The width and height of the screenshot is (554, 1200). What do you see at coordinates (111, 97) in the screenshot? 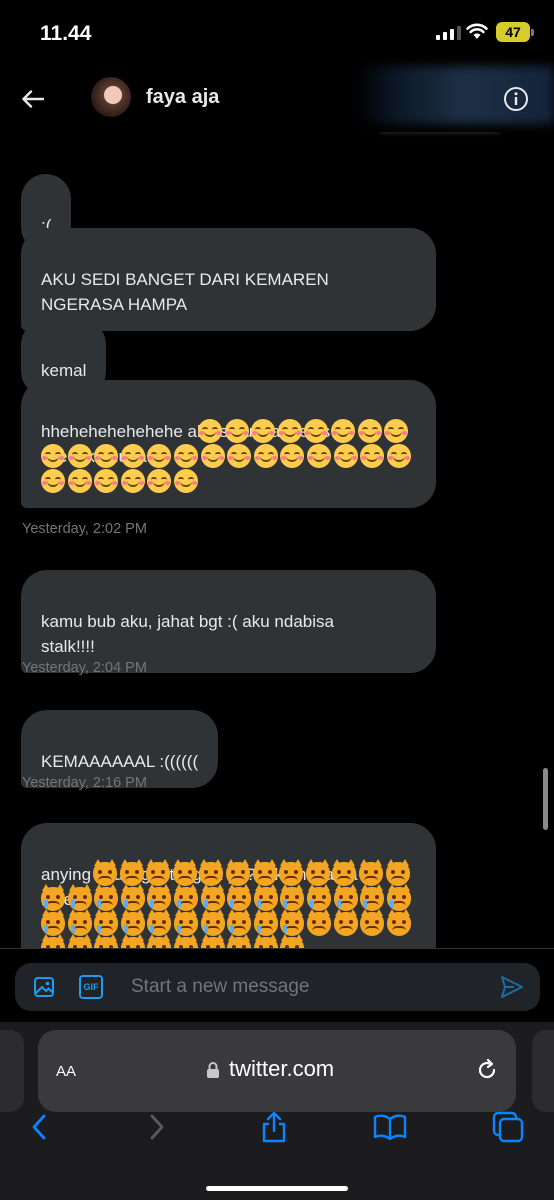
I see `avatar` at bounding box center [111, 97].